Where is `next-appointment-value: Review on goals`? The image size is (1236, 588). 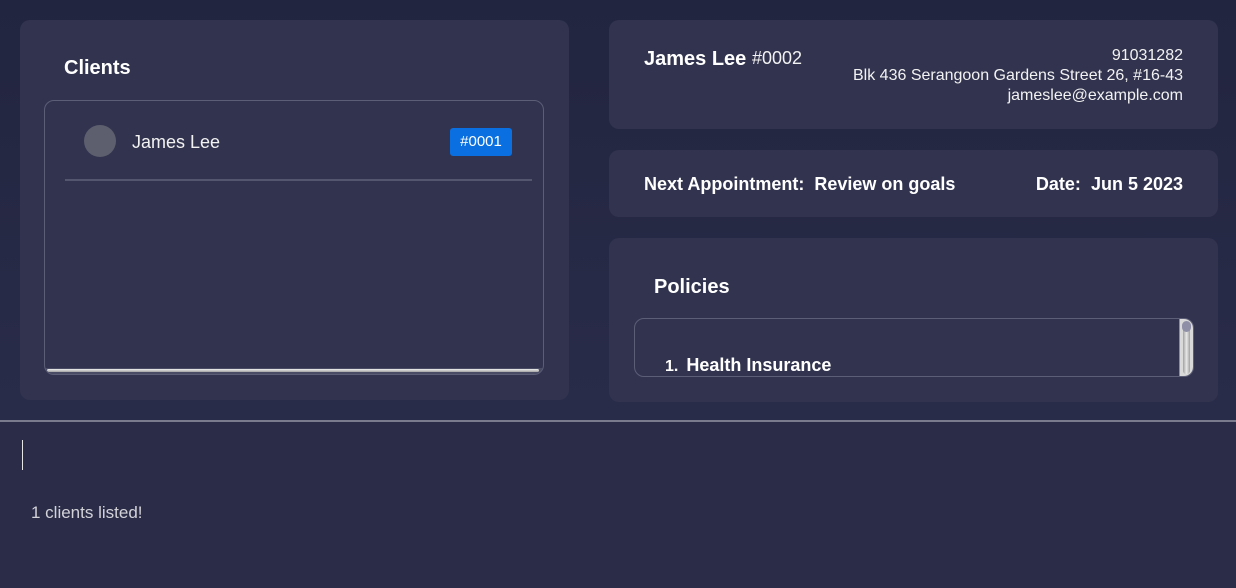 next-appointment-value: Review on goals is located at coordinates (885, 184).